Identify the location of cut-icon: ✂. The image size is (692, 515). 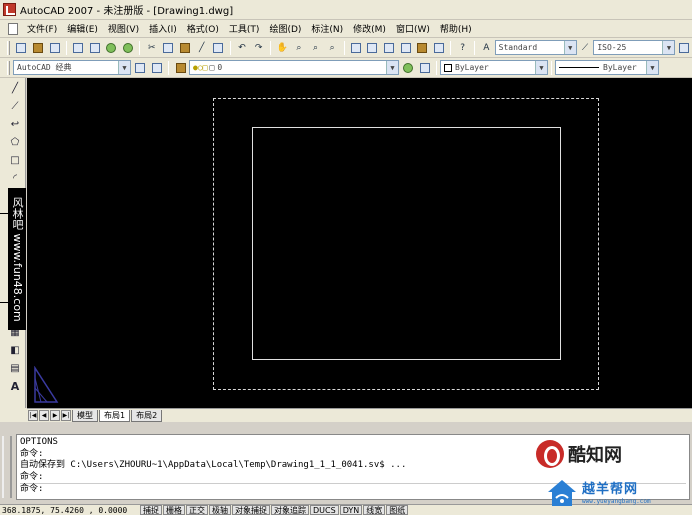
(151, 47).